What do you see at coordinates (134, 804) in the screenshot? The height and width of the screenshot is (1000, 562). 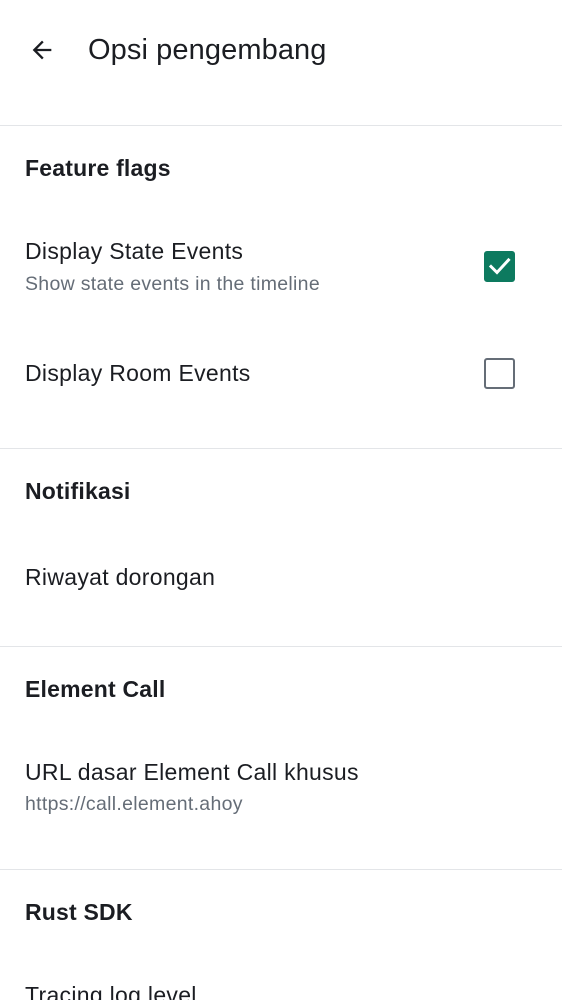 I see `setting-value: https://call.element.ahoy` at bounding box center [134, 804].